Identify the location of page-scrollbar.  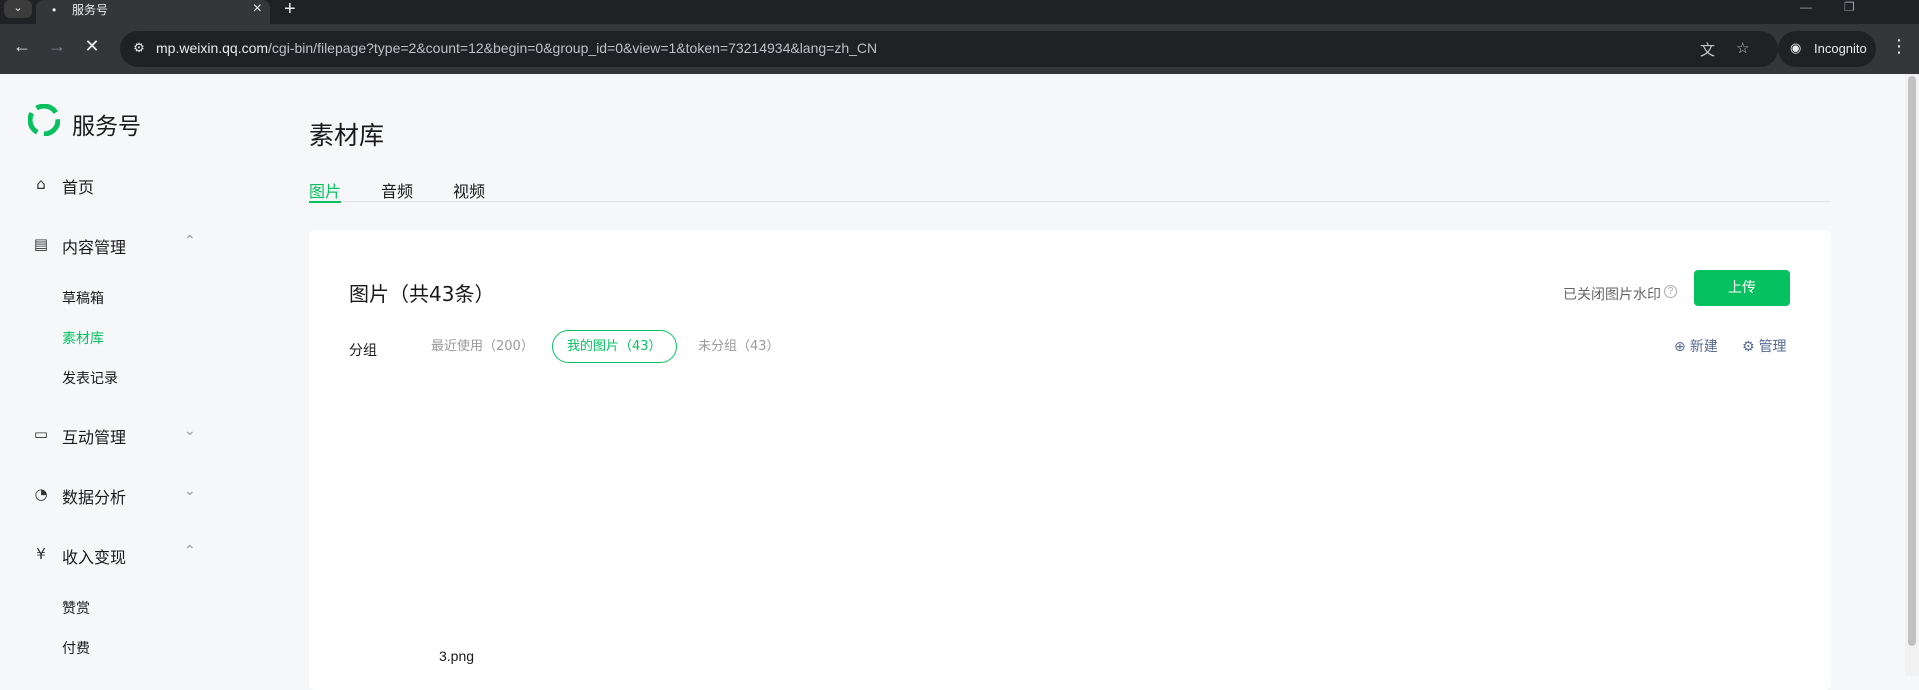
(1912, 375).